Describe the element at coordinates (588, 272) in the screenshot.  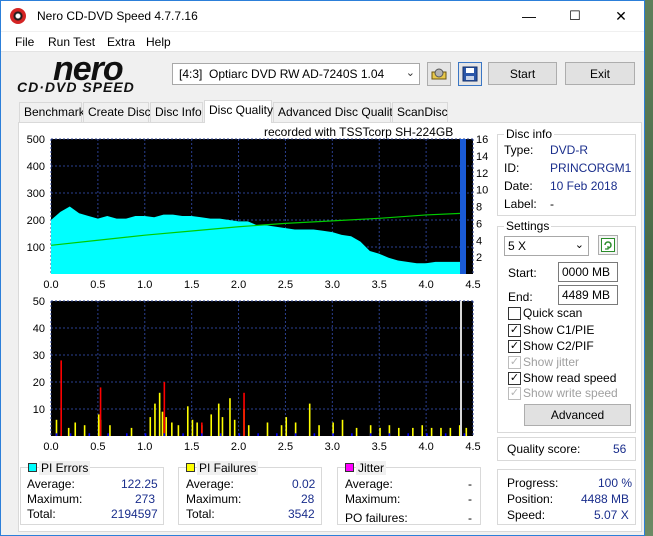
I see `start-input: 0000 MB` at that location.